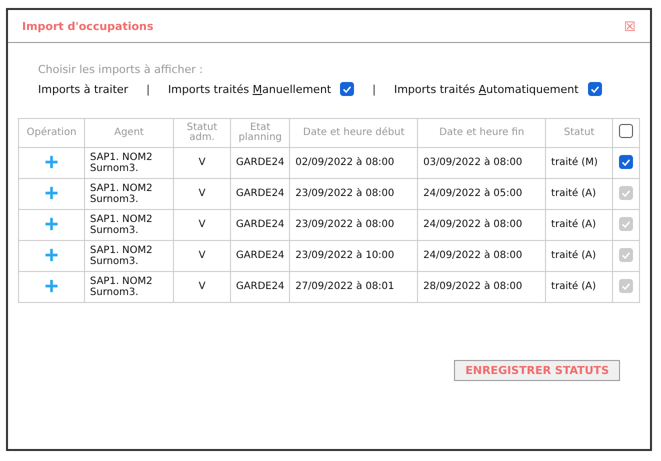  Describe the element at coordinates (120, 69) in the screenshot. I see `filter-caption: Choisir les imports à afficher :` at that location.